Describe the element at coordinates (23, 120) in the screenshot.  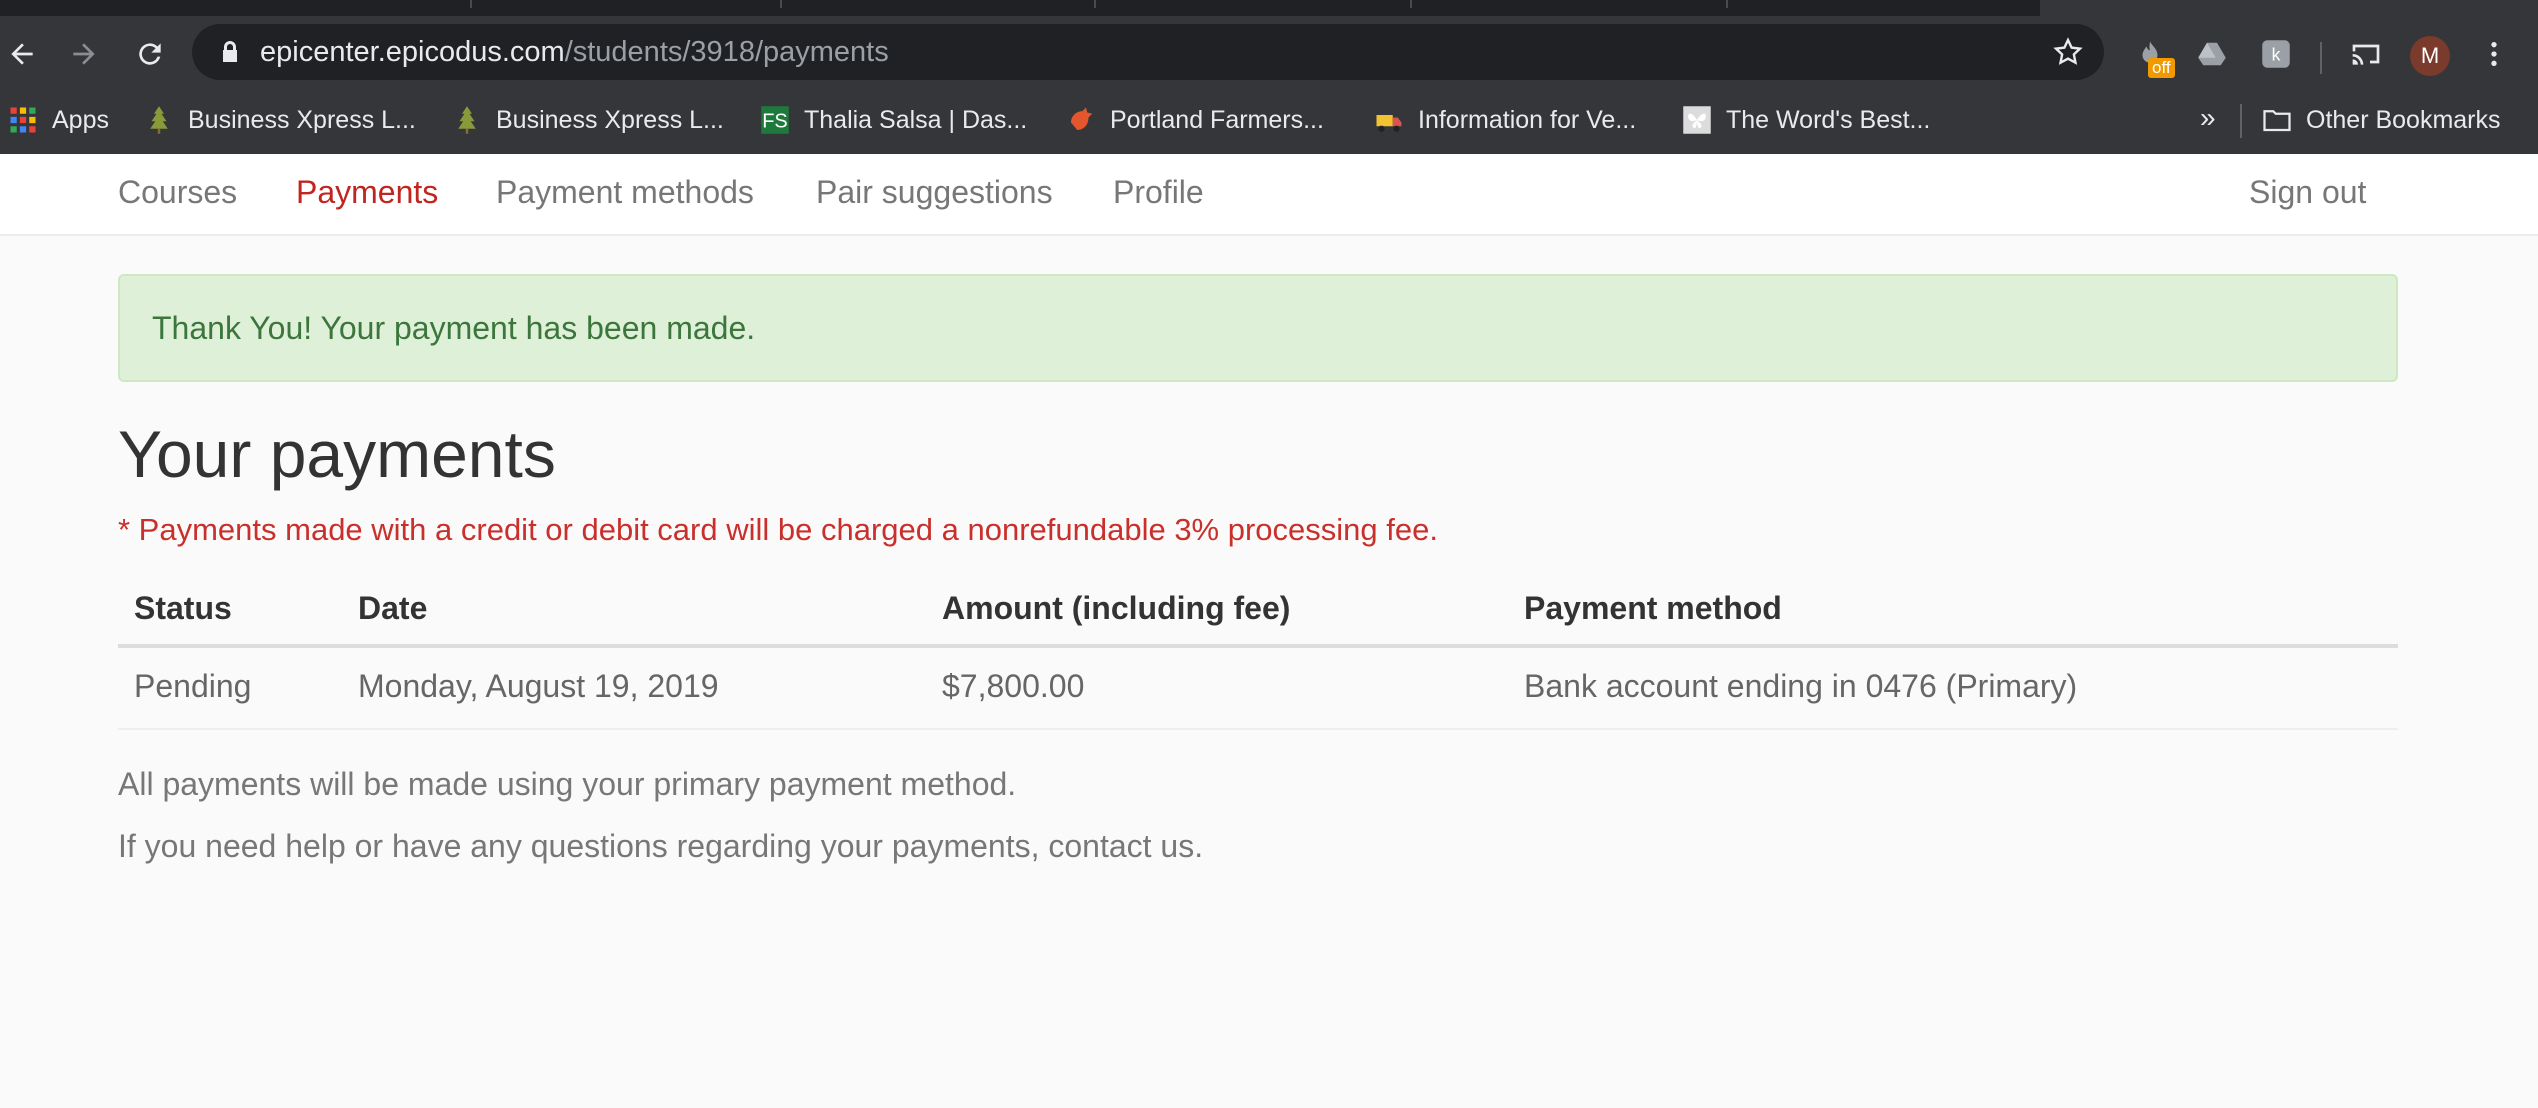
I see `apps-grid-icon` at that location.